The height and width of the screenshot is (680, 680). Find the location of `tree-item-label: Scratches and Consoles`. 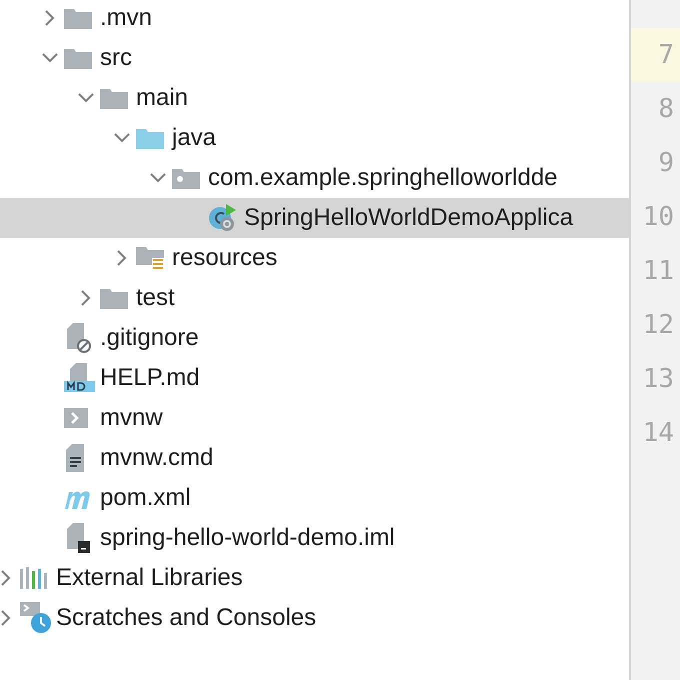

tree-item-label: Scratches and Consoles is located at coordinates (186, 618).